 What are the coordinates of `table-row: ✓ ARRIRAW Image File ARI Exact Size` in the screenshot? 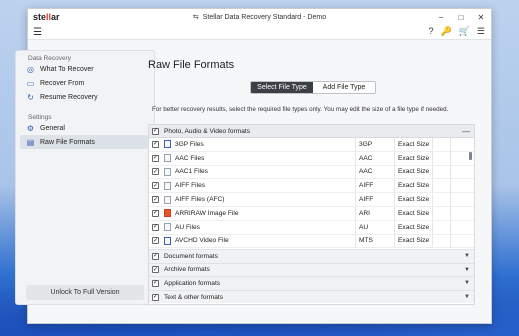 It's located at (311, 213).